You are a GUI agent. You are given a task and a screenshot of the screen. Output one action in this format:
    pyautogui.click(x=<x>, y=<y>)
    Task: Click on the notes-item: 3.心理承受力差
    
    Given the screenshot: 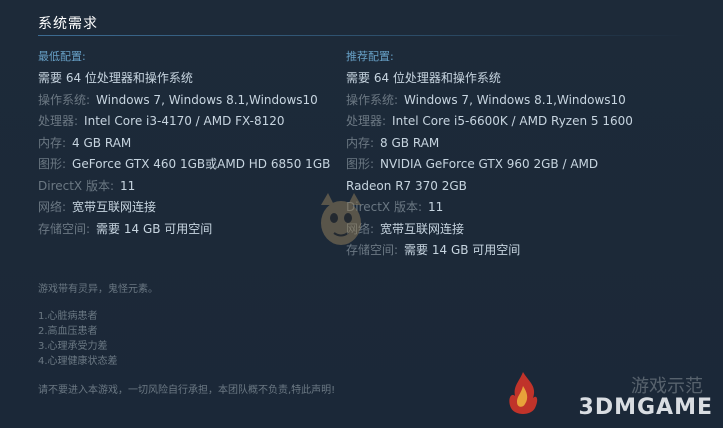 What is the action you would take?
    pyautogui.click(x=73, y=346)
    